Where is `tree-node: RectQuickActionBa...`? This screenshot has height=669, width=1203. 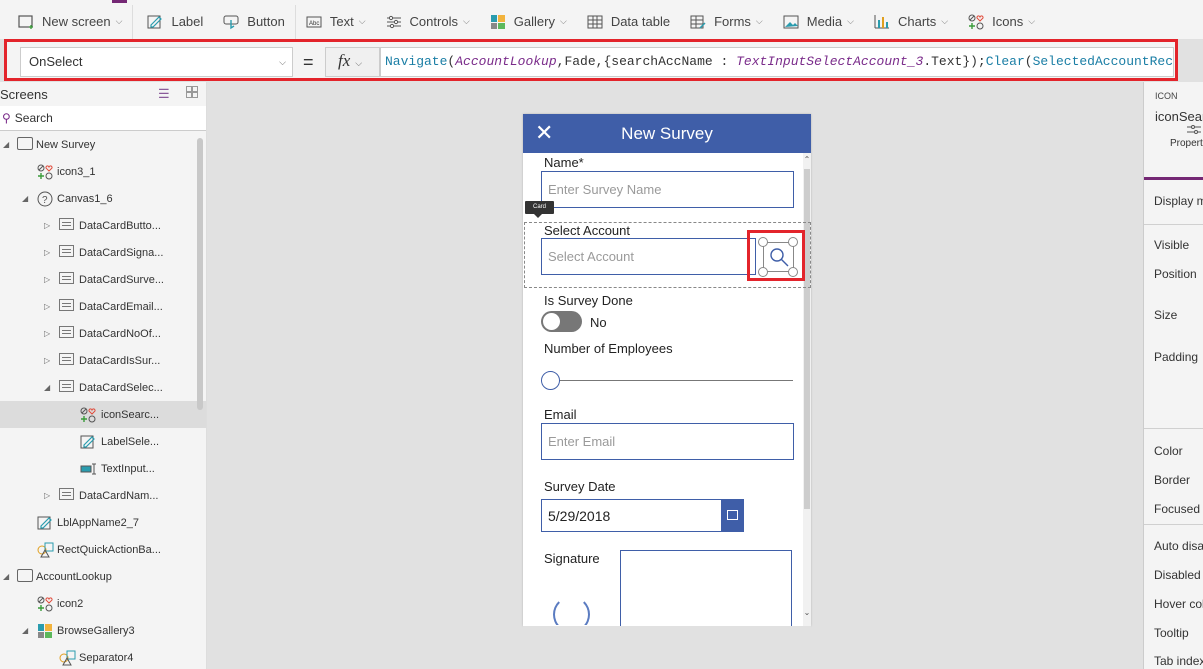
tree-node: RectQuickActionBa... is located at coordinates (103, 549).